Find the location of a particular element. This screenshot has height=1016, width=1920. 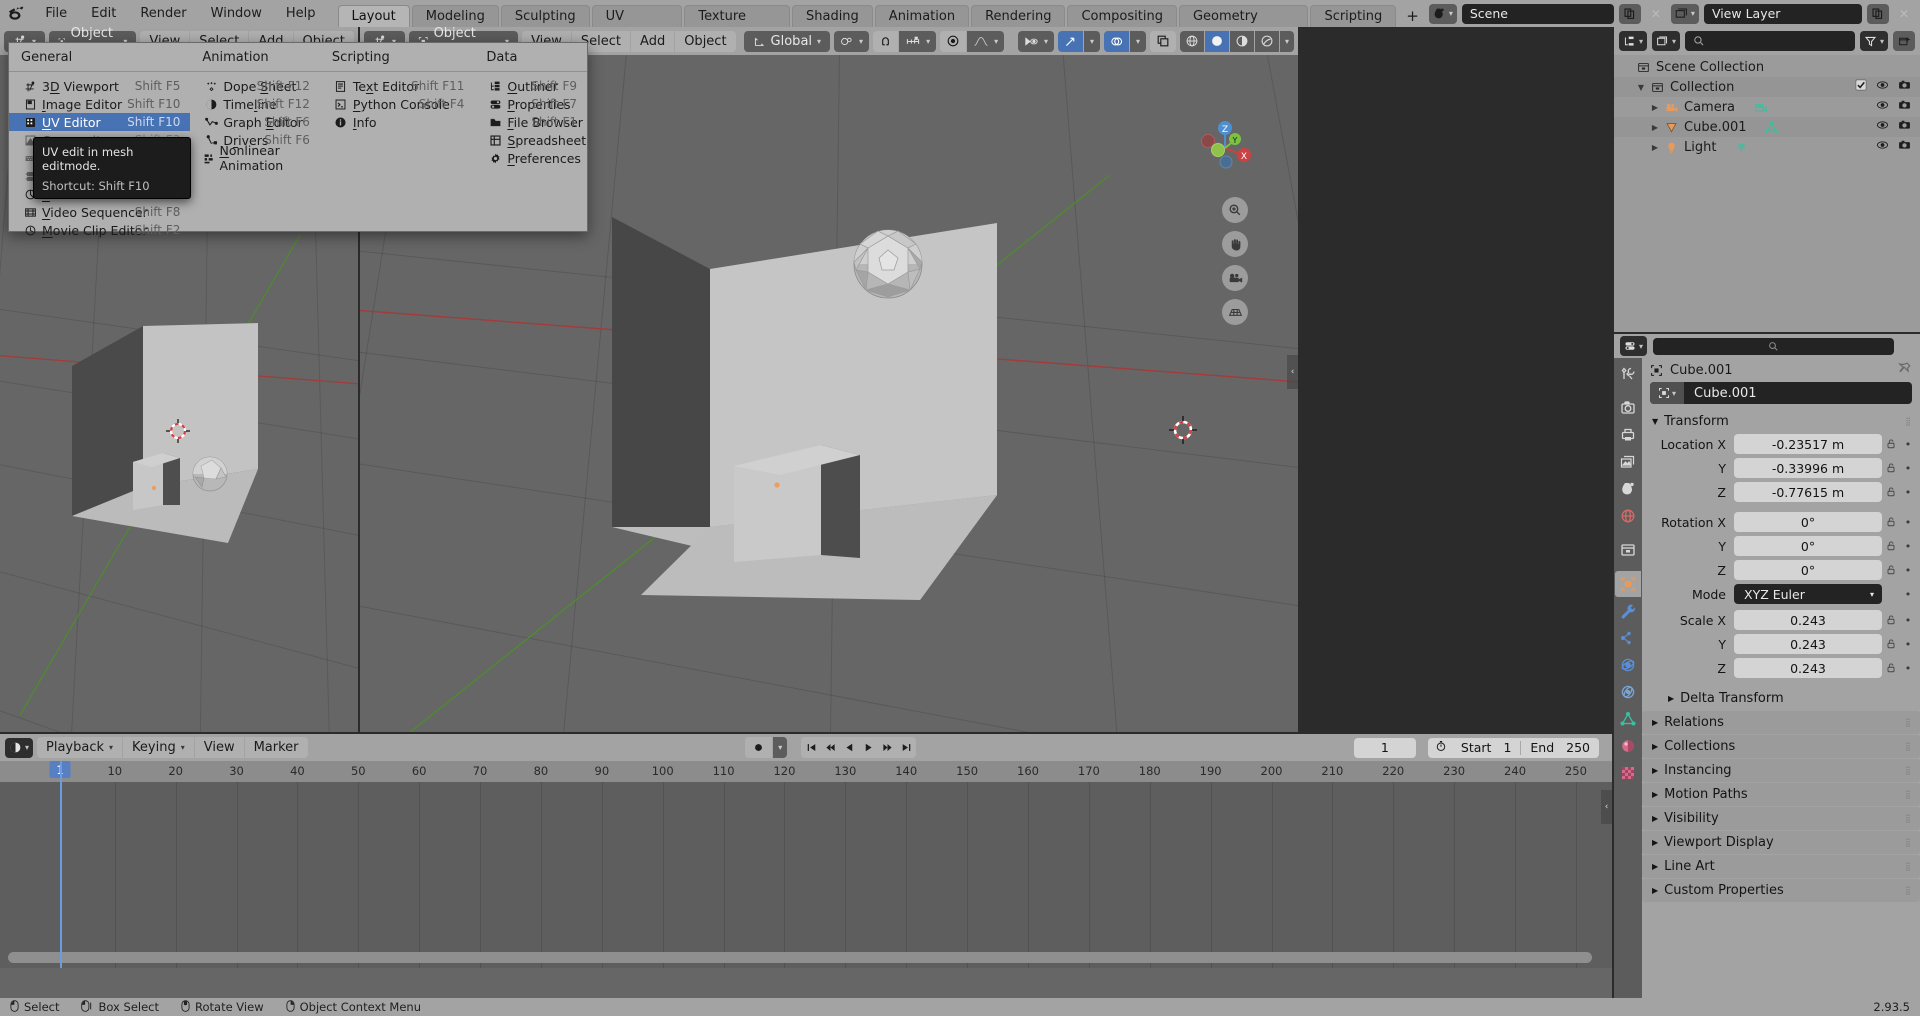

menu-item-graph-editor: Graph Editor Shift F6 is located at coordinates (255, 122).